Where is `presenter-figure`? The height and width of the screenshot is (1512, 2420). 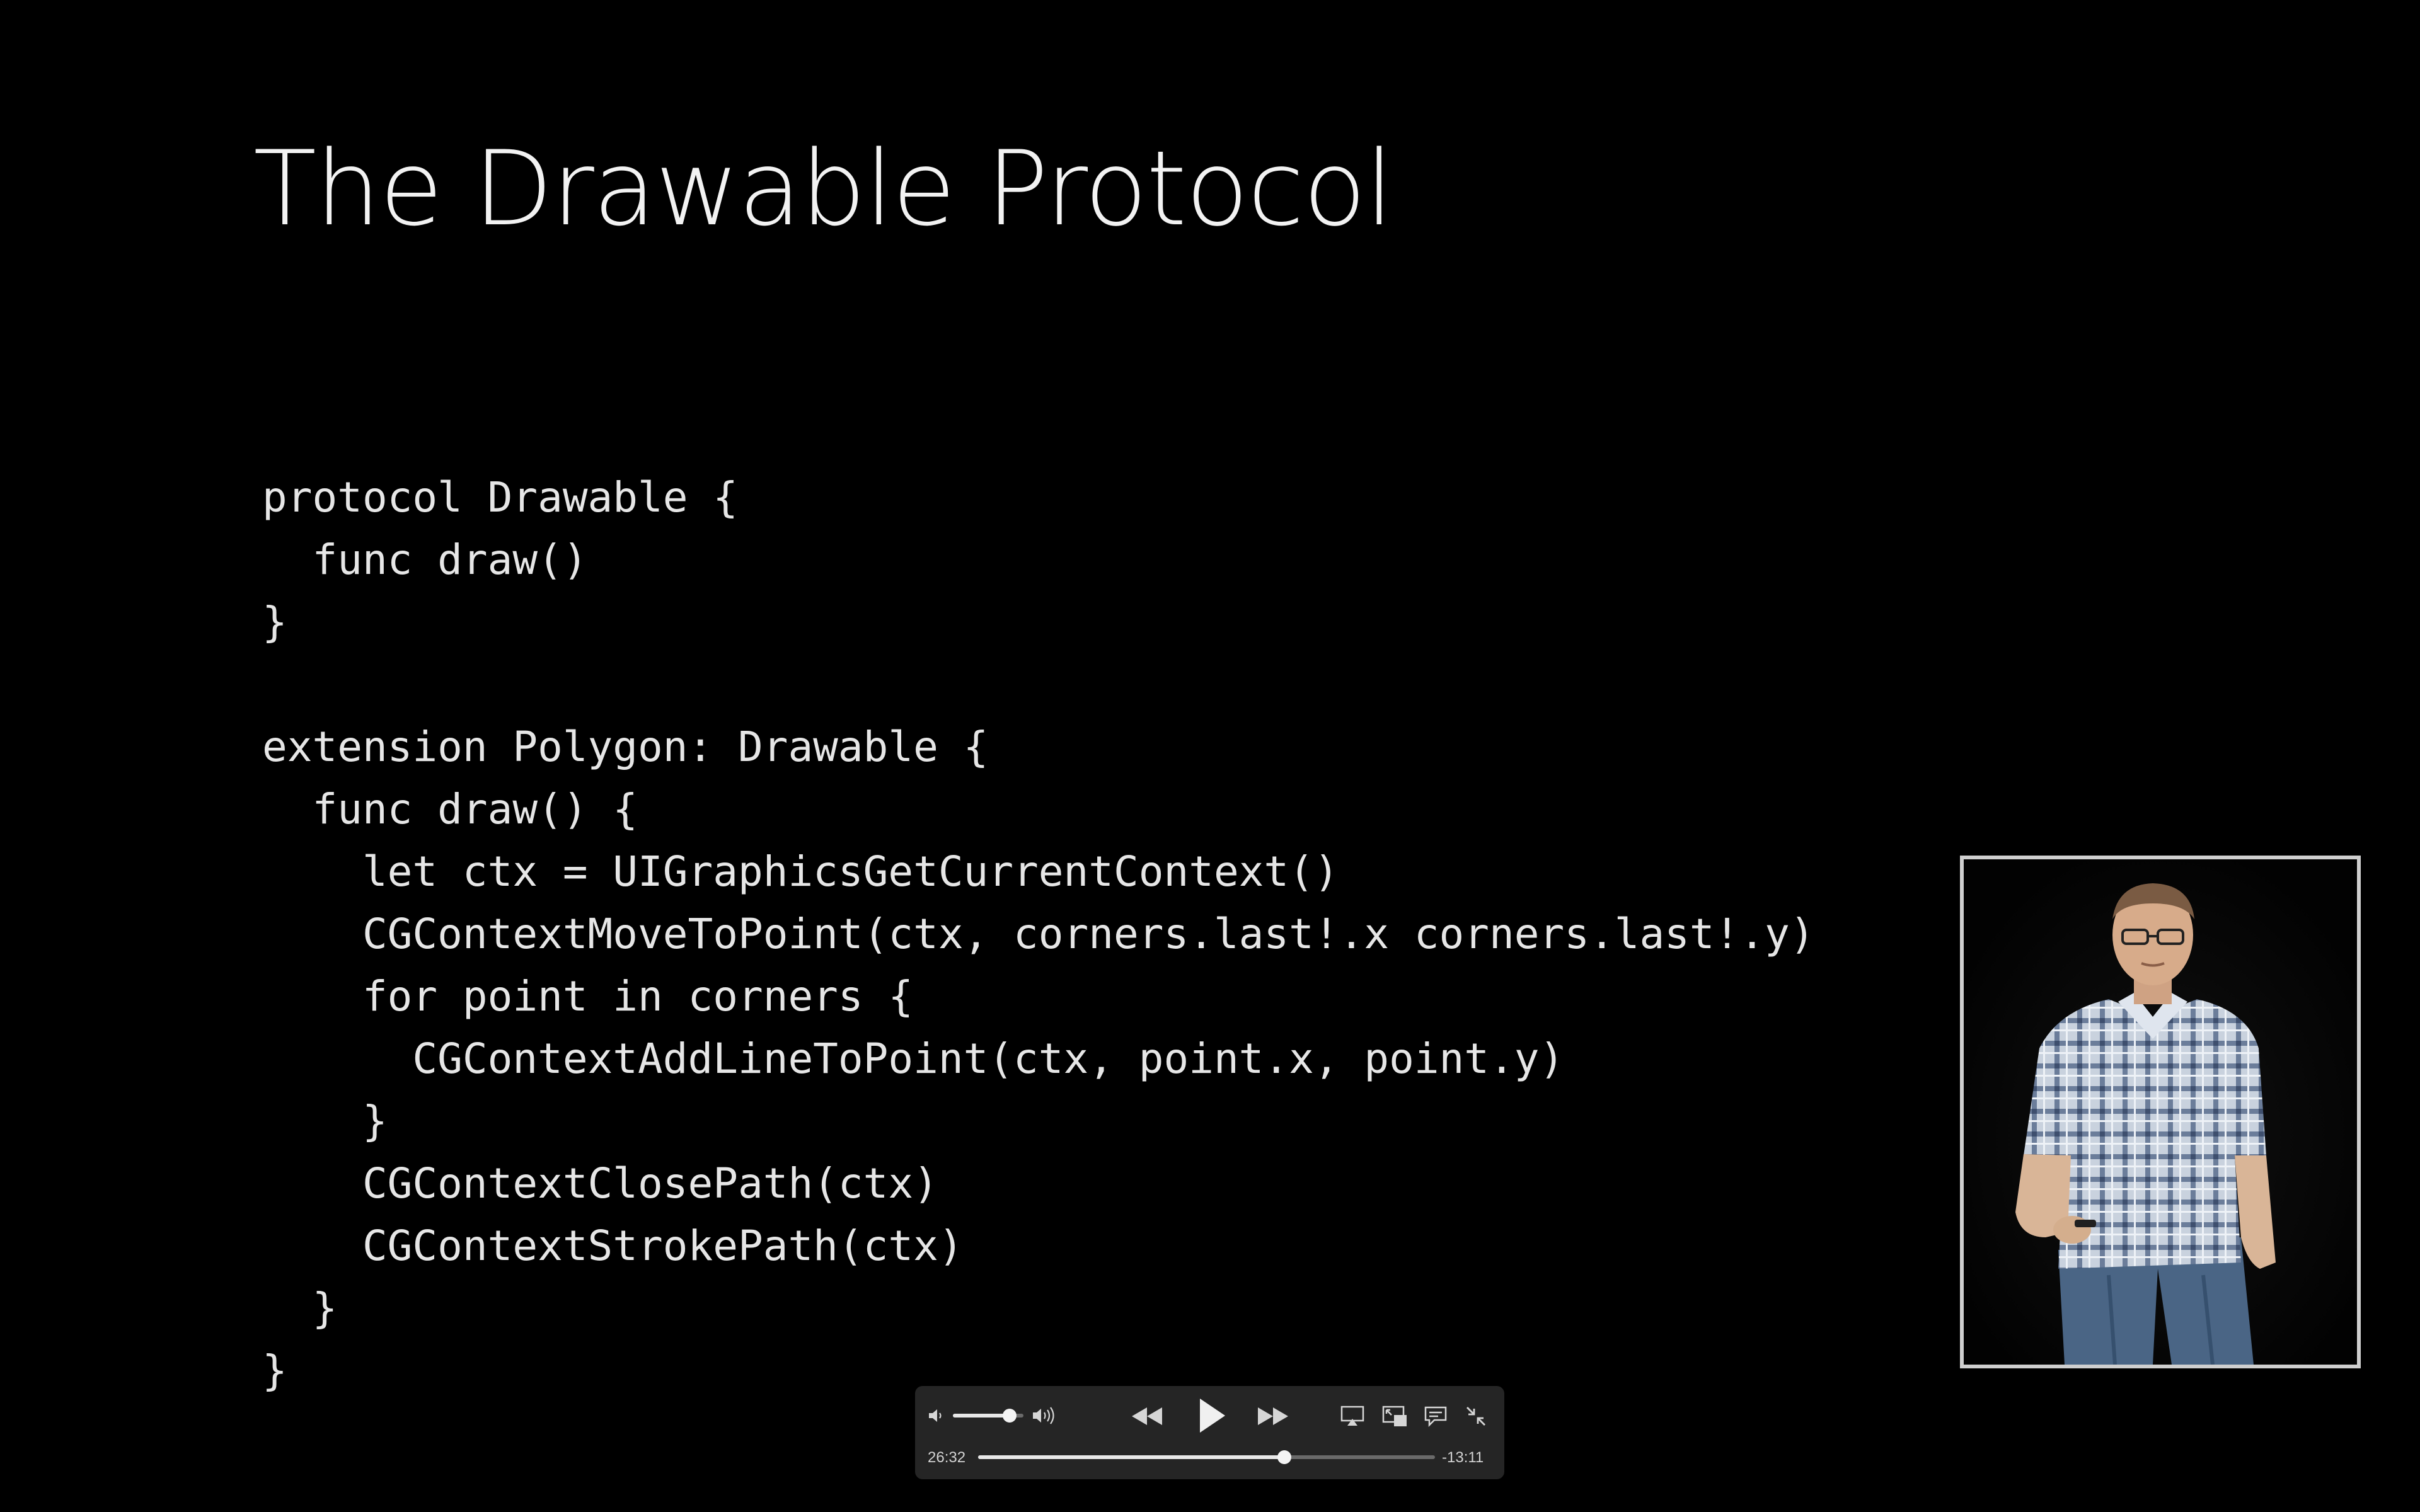 presenter-figure is located at coordinates (2160, 1112).